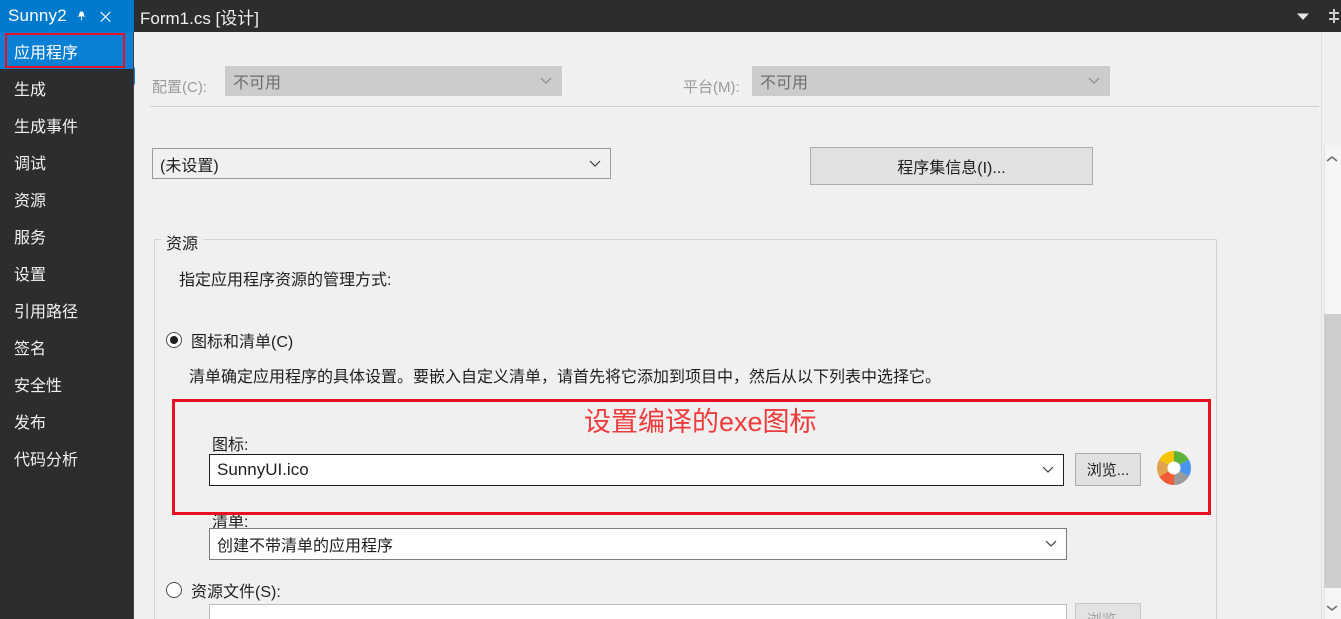 The image size is (1341, 619). Describe the element at coordinates (30, 164) in the screenshot. I see `sidebar-item-label: 调试` at that location.